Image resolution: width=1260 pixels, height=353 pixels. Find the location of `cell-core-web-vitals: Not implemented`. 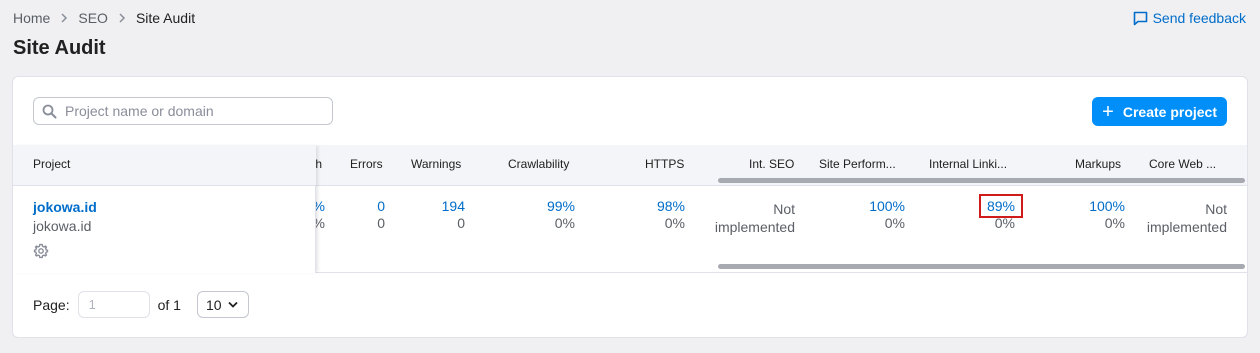

cell-core-web-vitals: Not implemented is located at coordinates (1187, 218).